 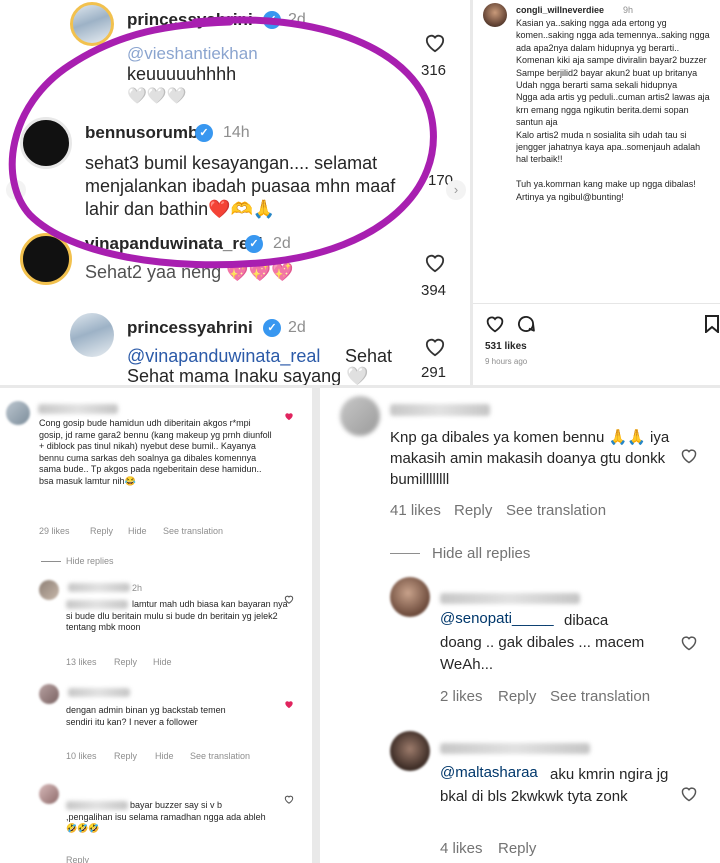 I want to click on likes-count: 531 likes, so click(x=506, y=346).